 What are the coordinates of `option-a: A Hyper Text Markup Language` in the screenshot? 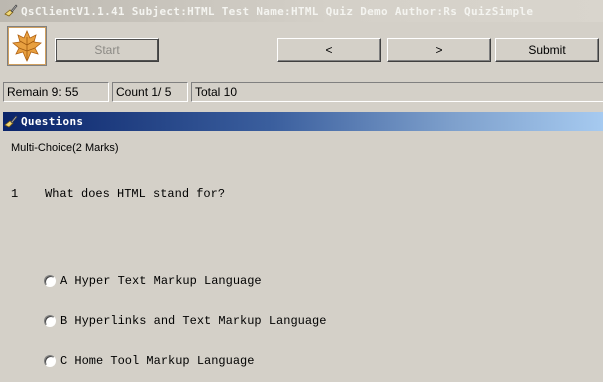 It's located at (153, 281).